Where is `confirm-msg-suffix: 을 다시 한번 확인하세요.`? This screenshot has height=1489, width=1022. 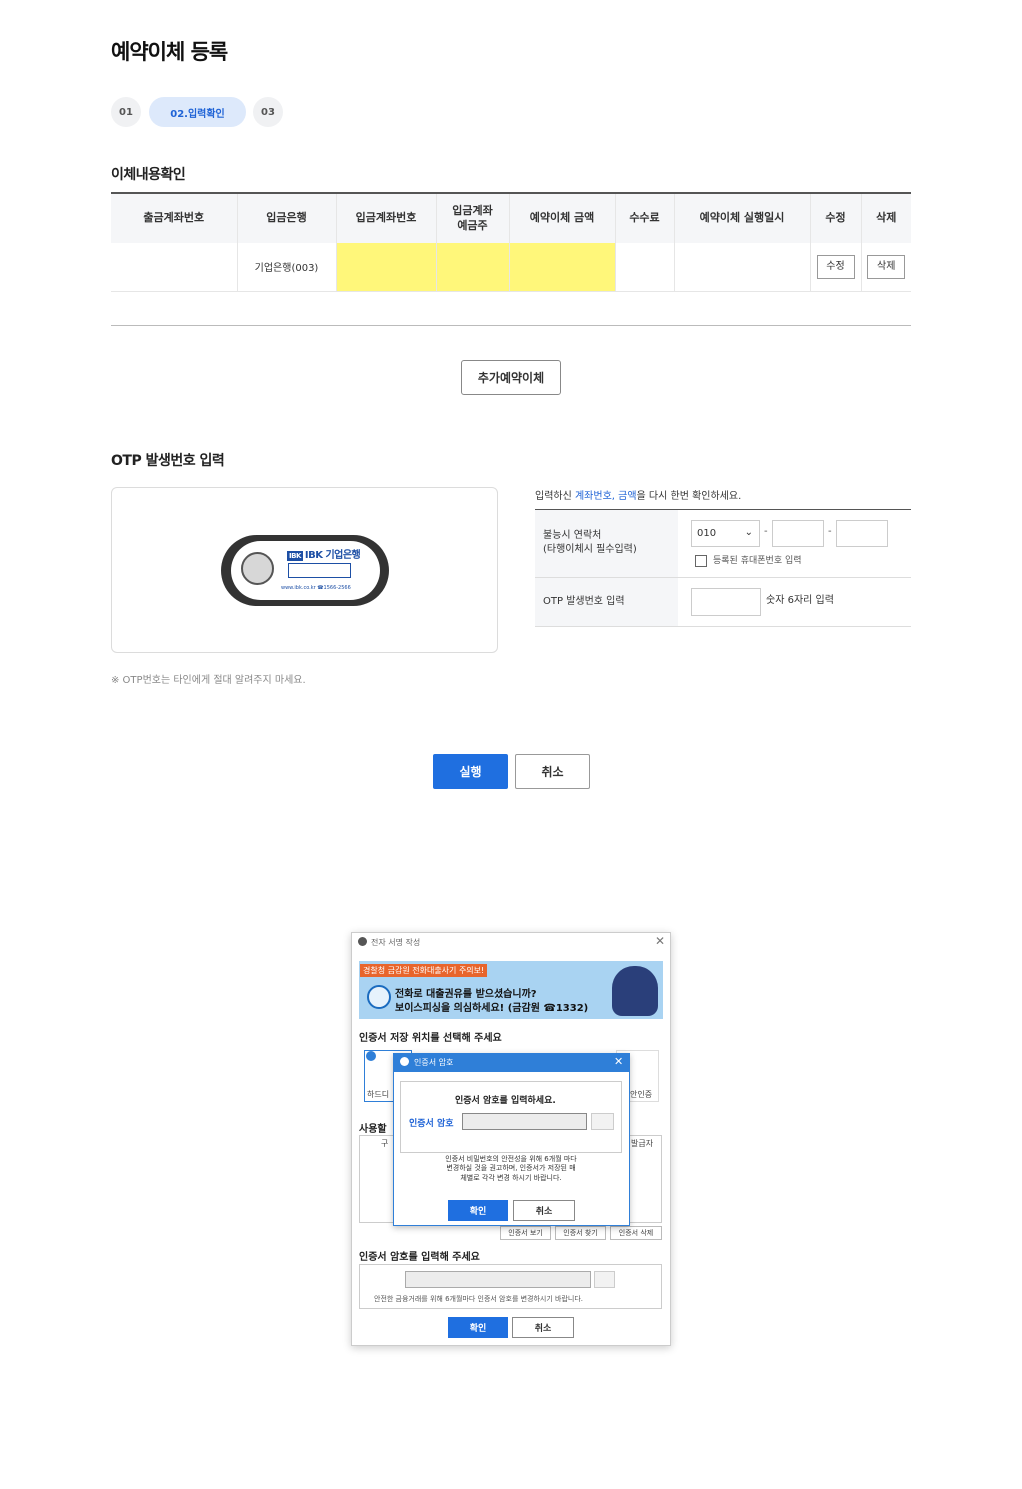 confirm-msg-suffix: 을 다시 한번 확인하세요. is located at coordinates (689, 496).